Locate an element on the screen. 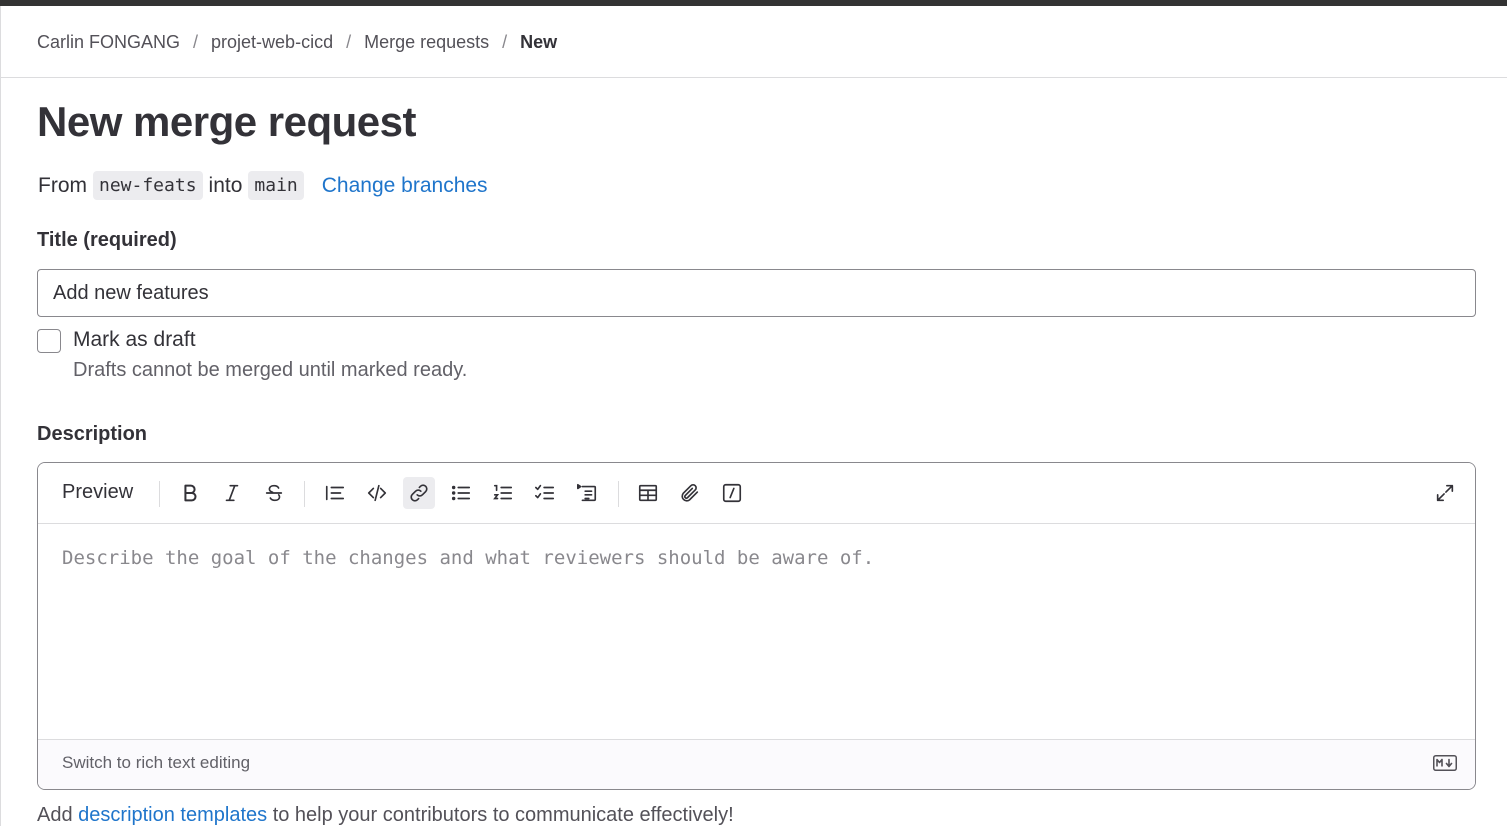 The width and height of the screenshot is (1507, 827). sidebar-border is located at coordinates (0, 416).